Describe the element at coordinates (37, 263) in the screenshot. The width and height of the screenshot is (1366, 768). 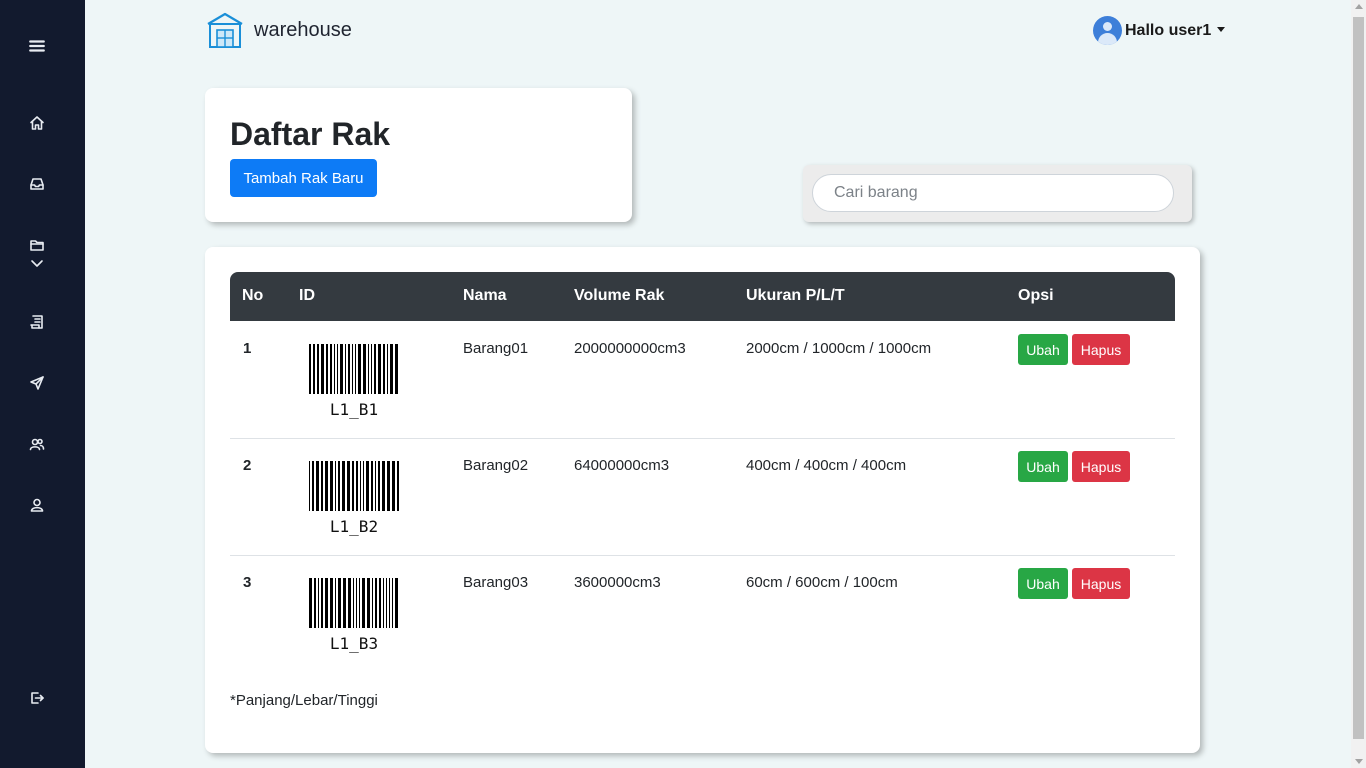
I see `chevron-down-icon` at that location.